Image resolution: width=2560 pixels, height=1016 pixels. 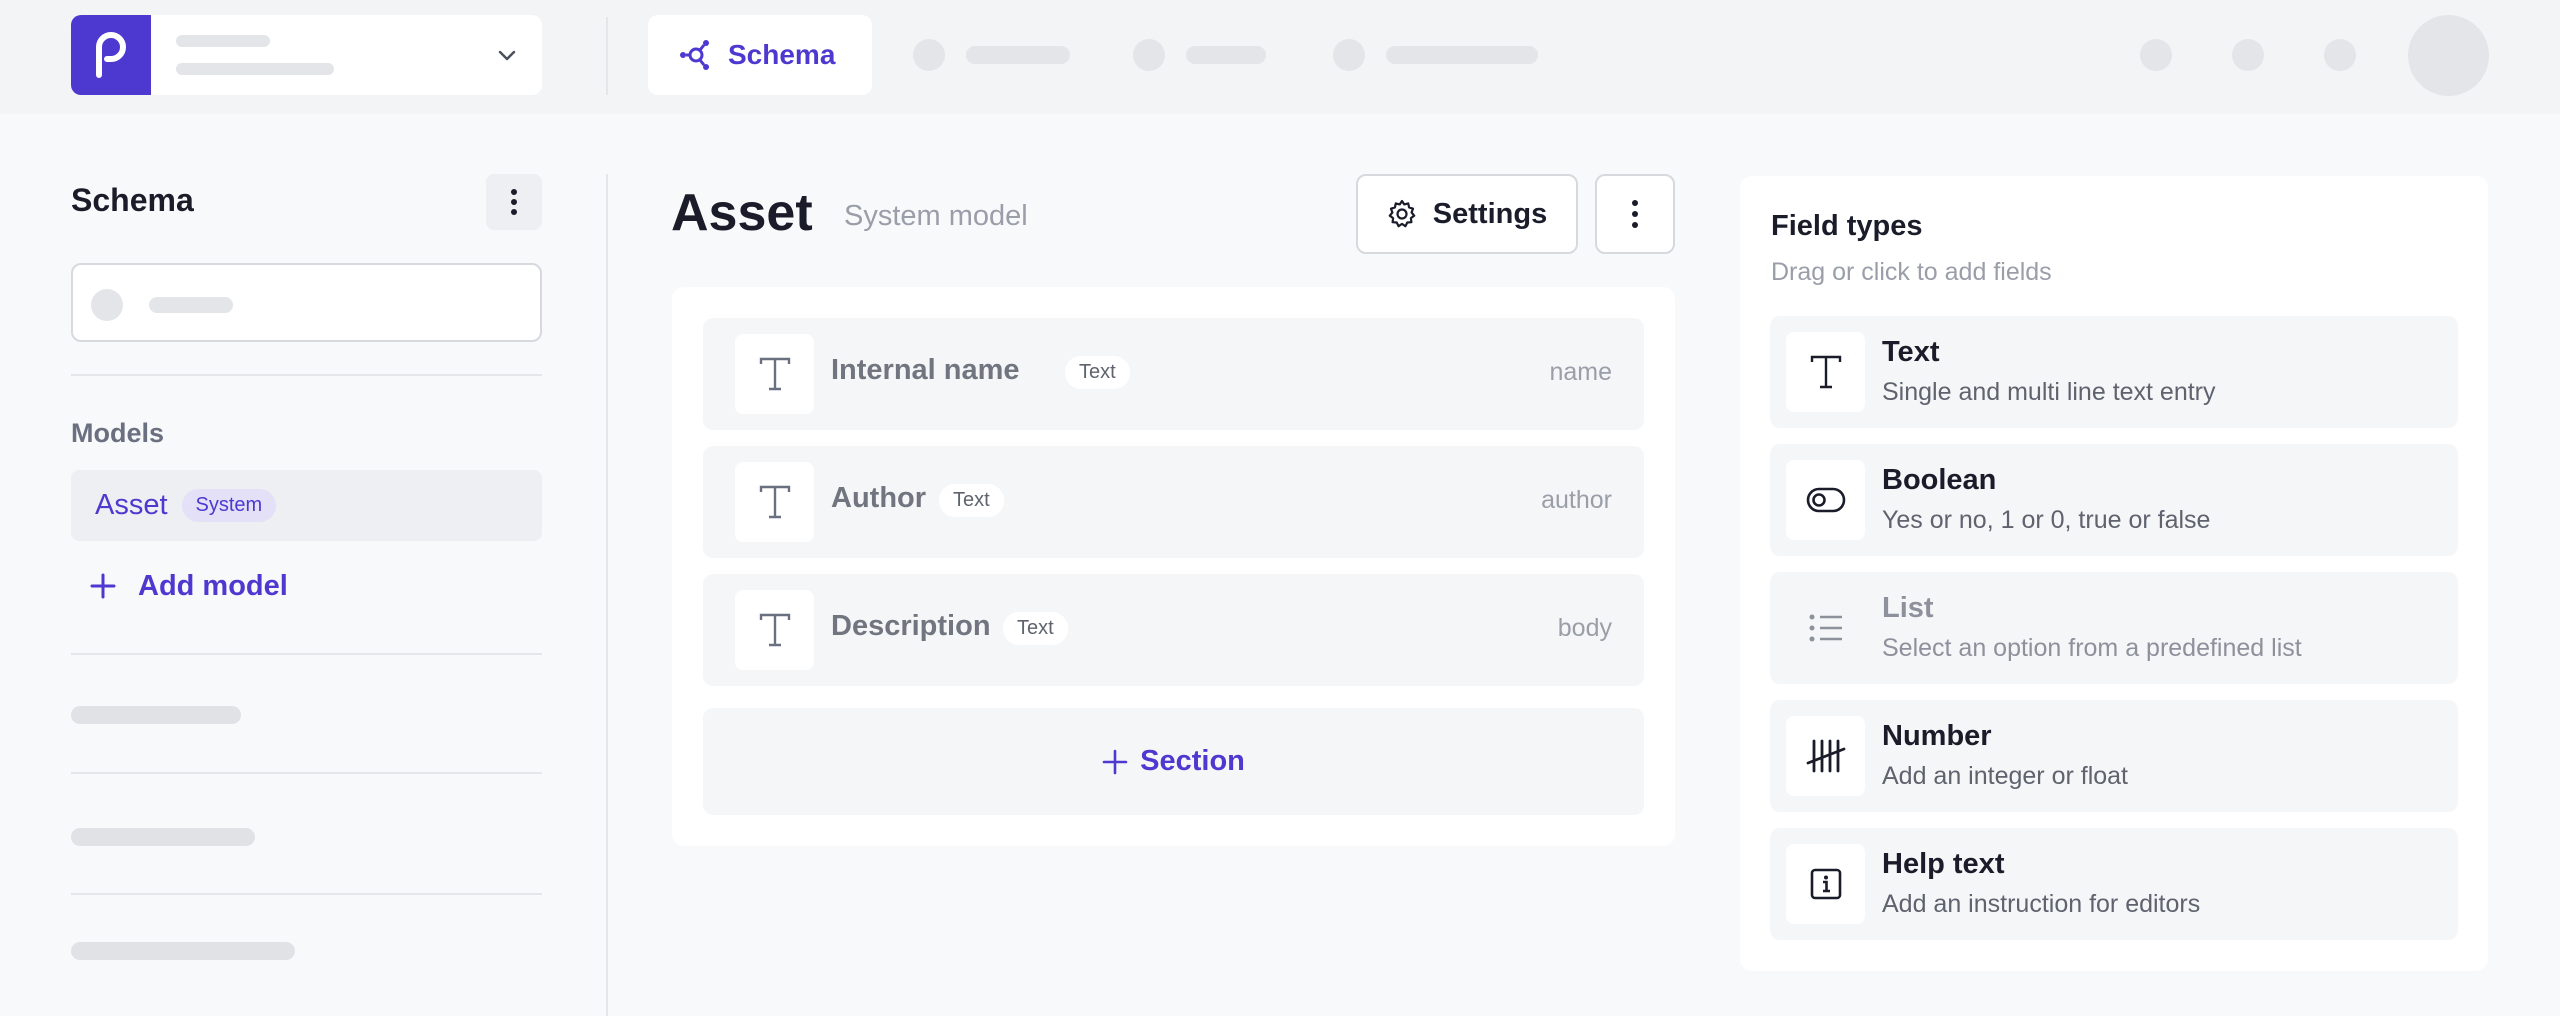 I want to click on tally-icon, so click(x=1825, y=756).